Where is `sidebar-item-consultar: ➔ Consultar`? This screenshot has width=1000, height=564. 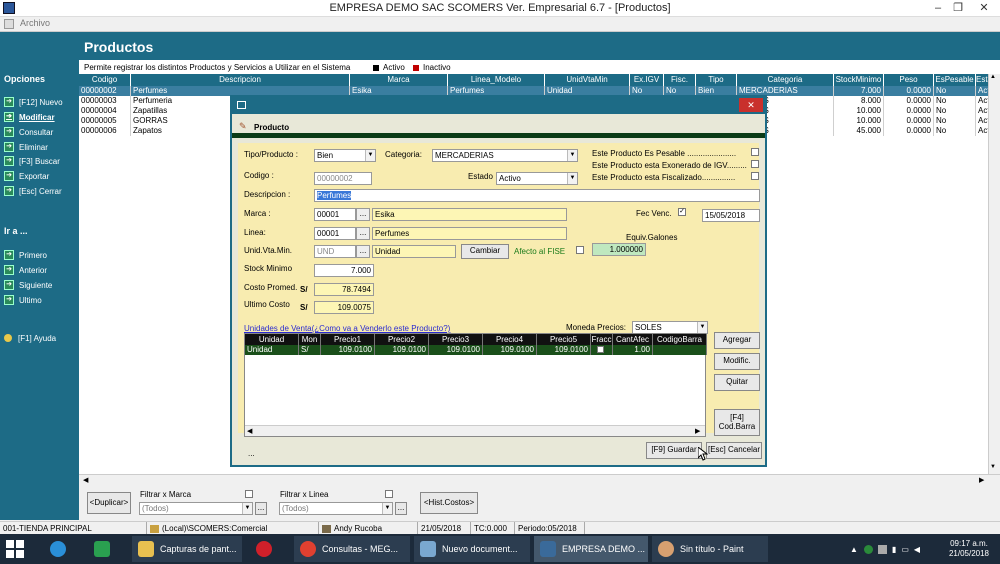 sidebar-item-consultar: ➔ Consultar is located at coordinates (28, 132).